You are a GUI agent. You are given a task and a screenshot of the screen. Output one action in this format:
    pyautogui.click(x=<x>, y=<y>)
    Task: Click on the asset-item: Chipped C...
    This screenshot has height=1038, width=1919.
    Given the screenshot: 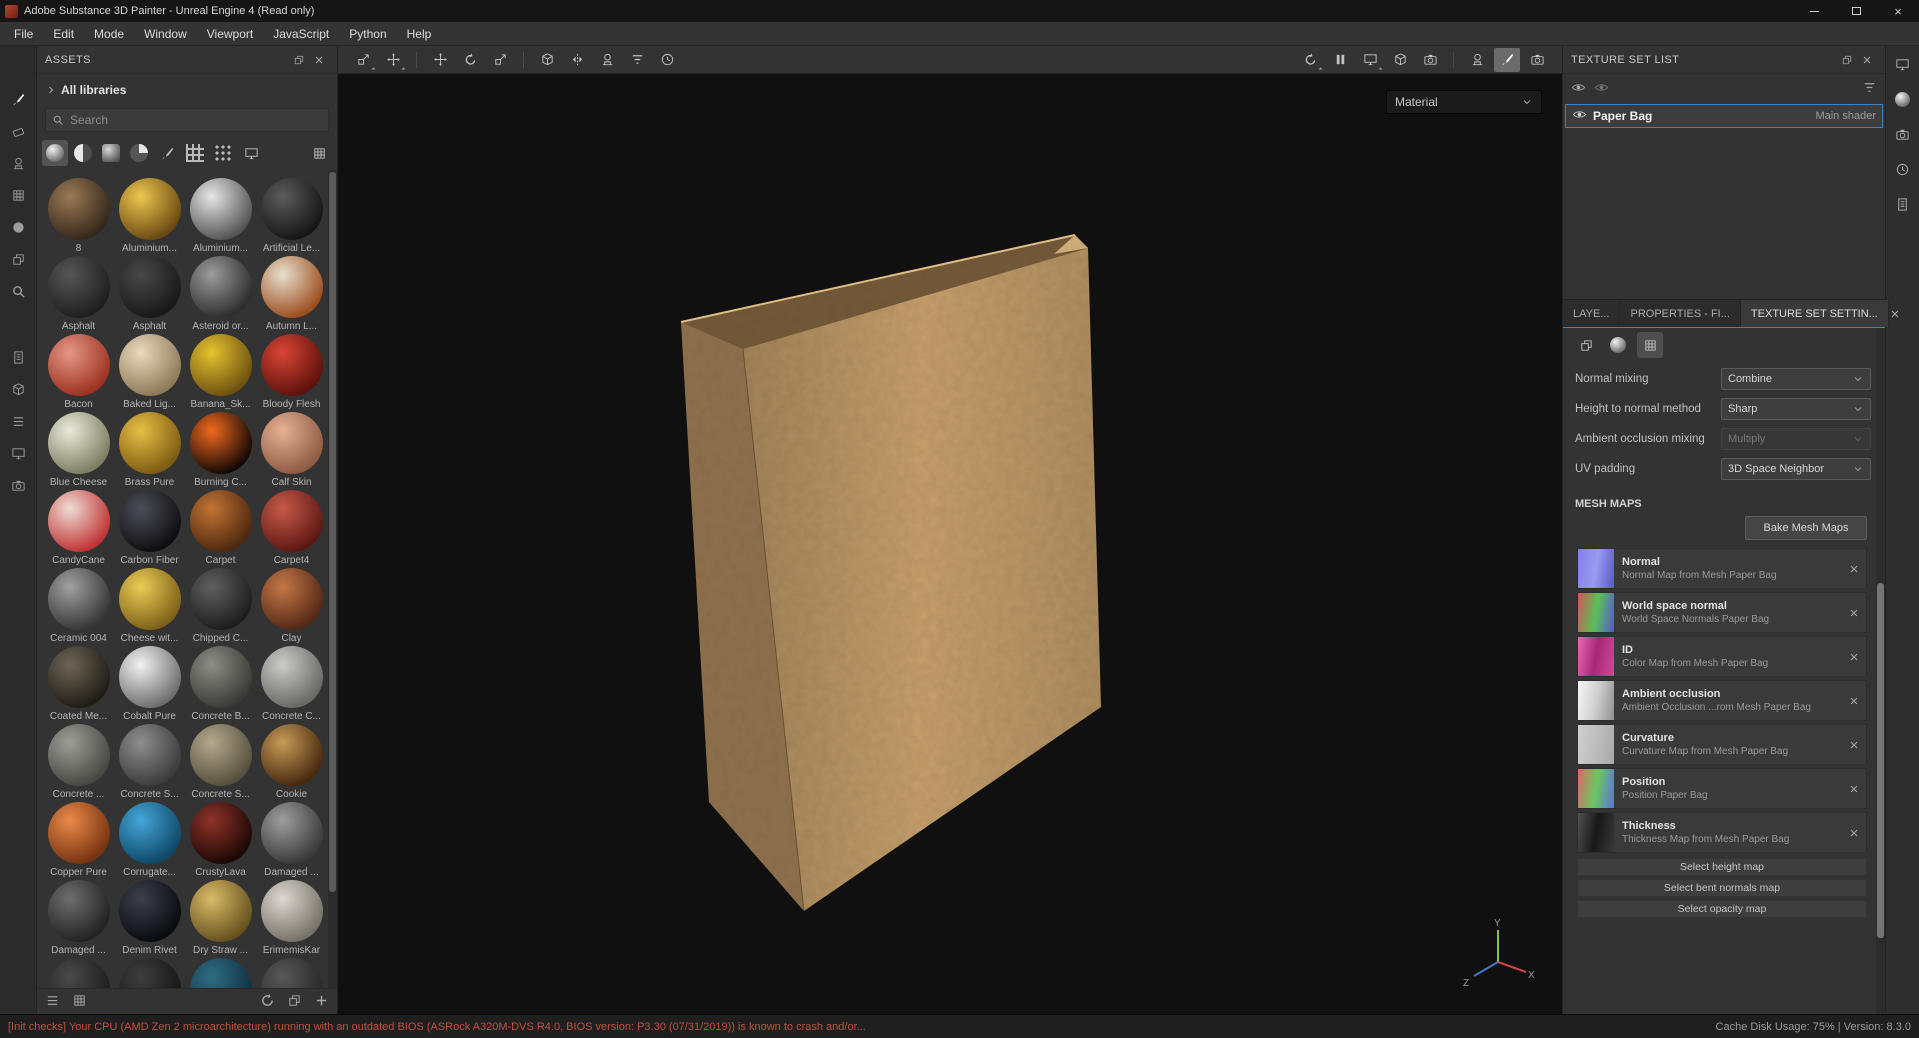 What is the action you would take?
    pyautogui.click(x=220, y=607)
    